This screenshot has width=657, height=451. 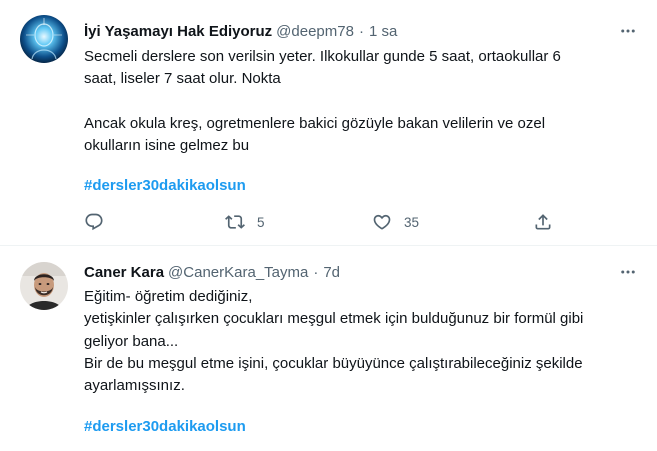 I want to click on display-name: İyi Yaşamayı Hak Ediyoruz, so click(x=178, y=31).